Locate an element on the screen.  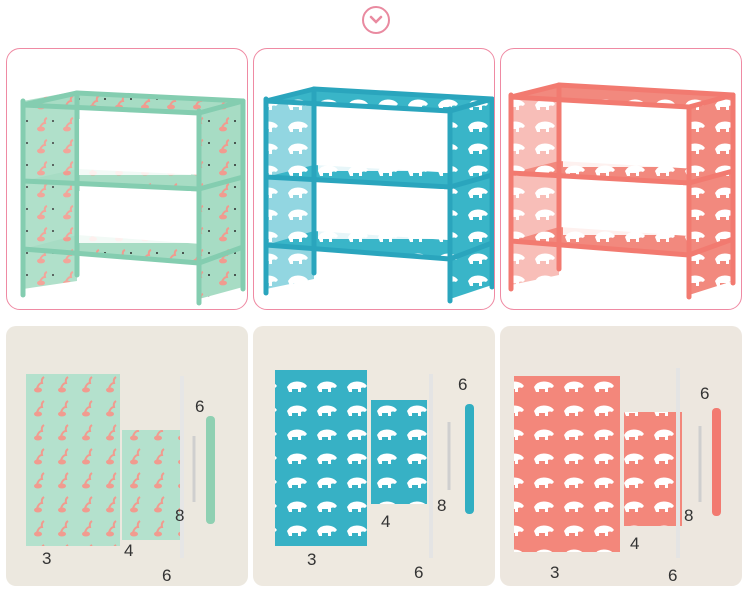
chevron-down-badge is located at coordinates (376, 20).